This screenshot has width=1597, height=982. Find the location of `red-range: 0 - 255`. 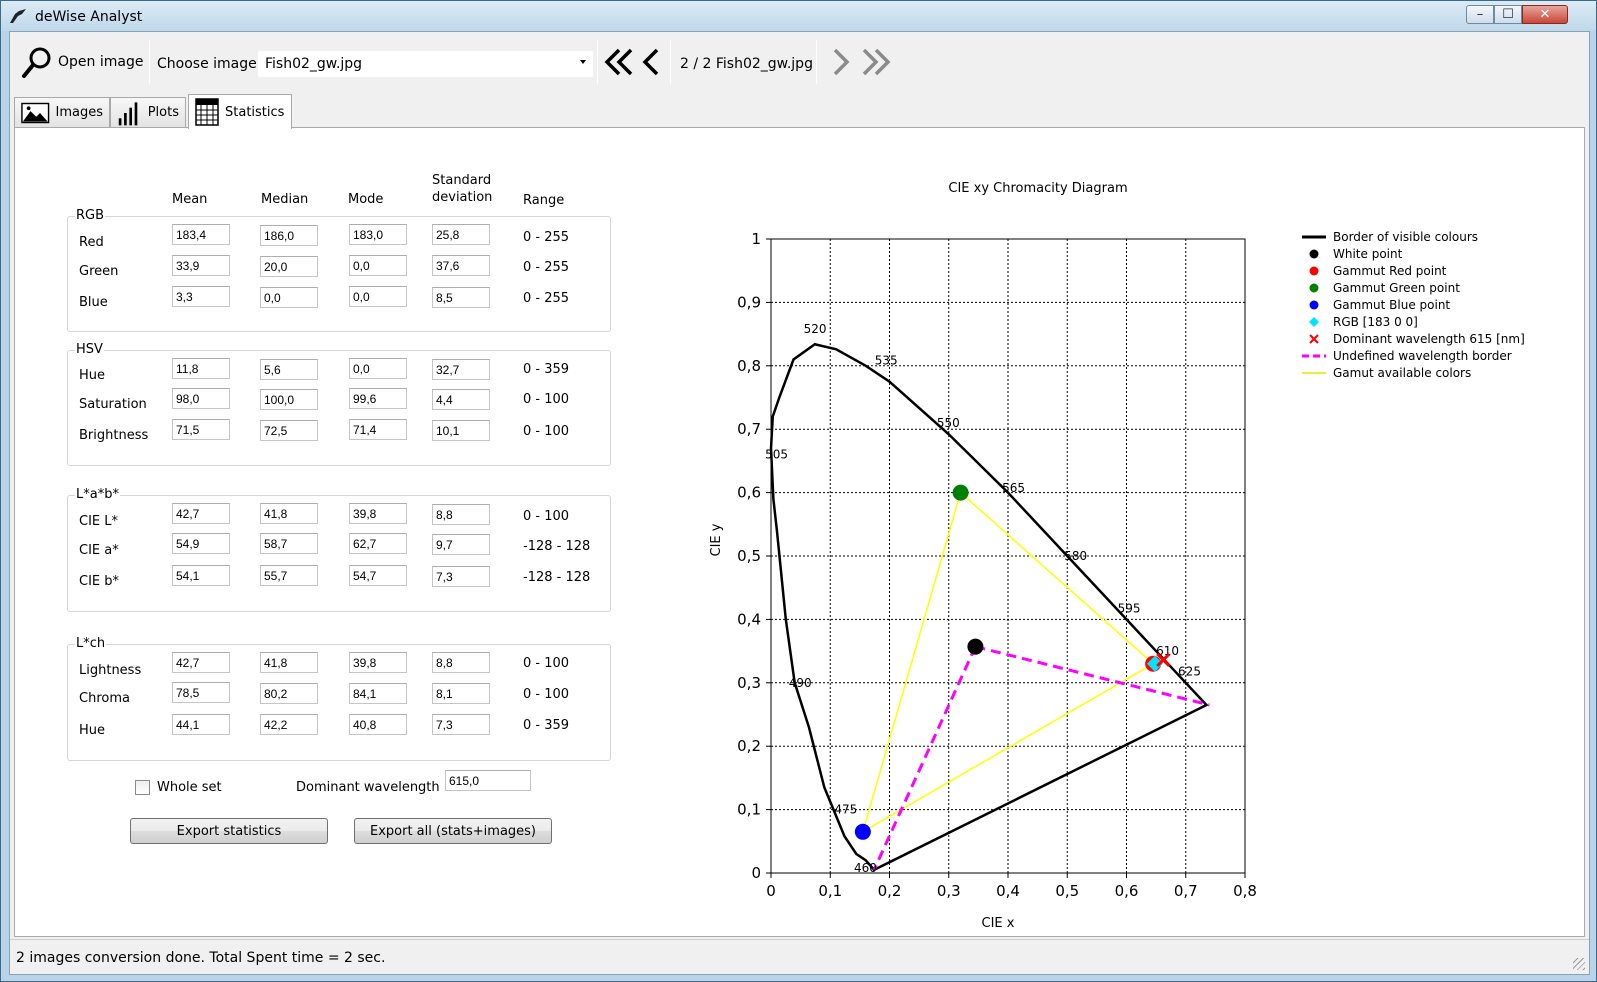

red-range: 0 - 255 is located at coordinates (546, 237).